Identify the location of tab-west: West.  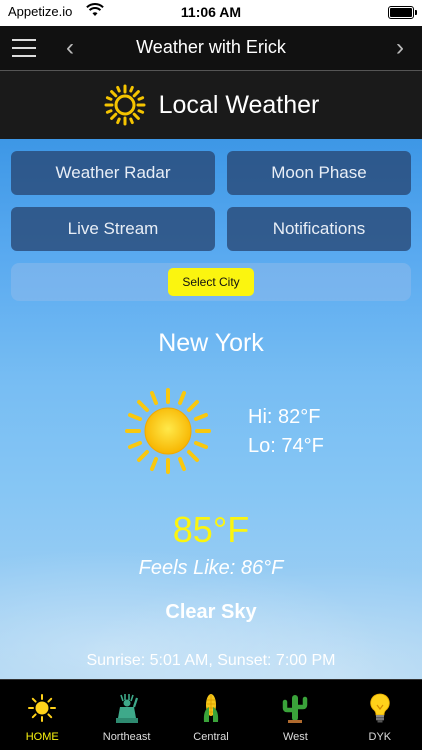
(295, 715).